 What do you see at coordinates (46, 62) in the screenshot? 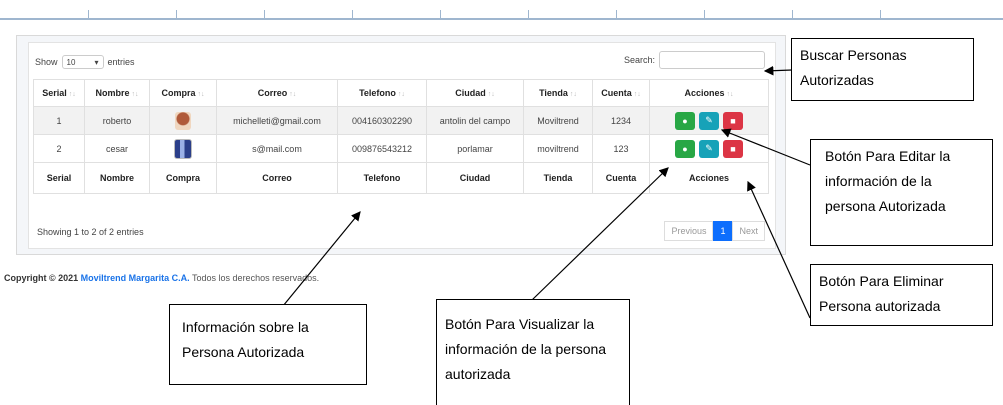
I see `show-label: Show` at bounding box center [46, 62].